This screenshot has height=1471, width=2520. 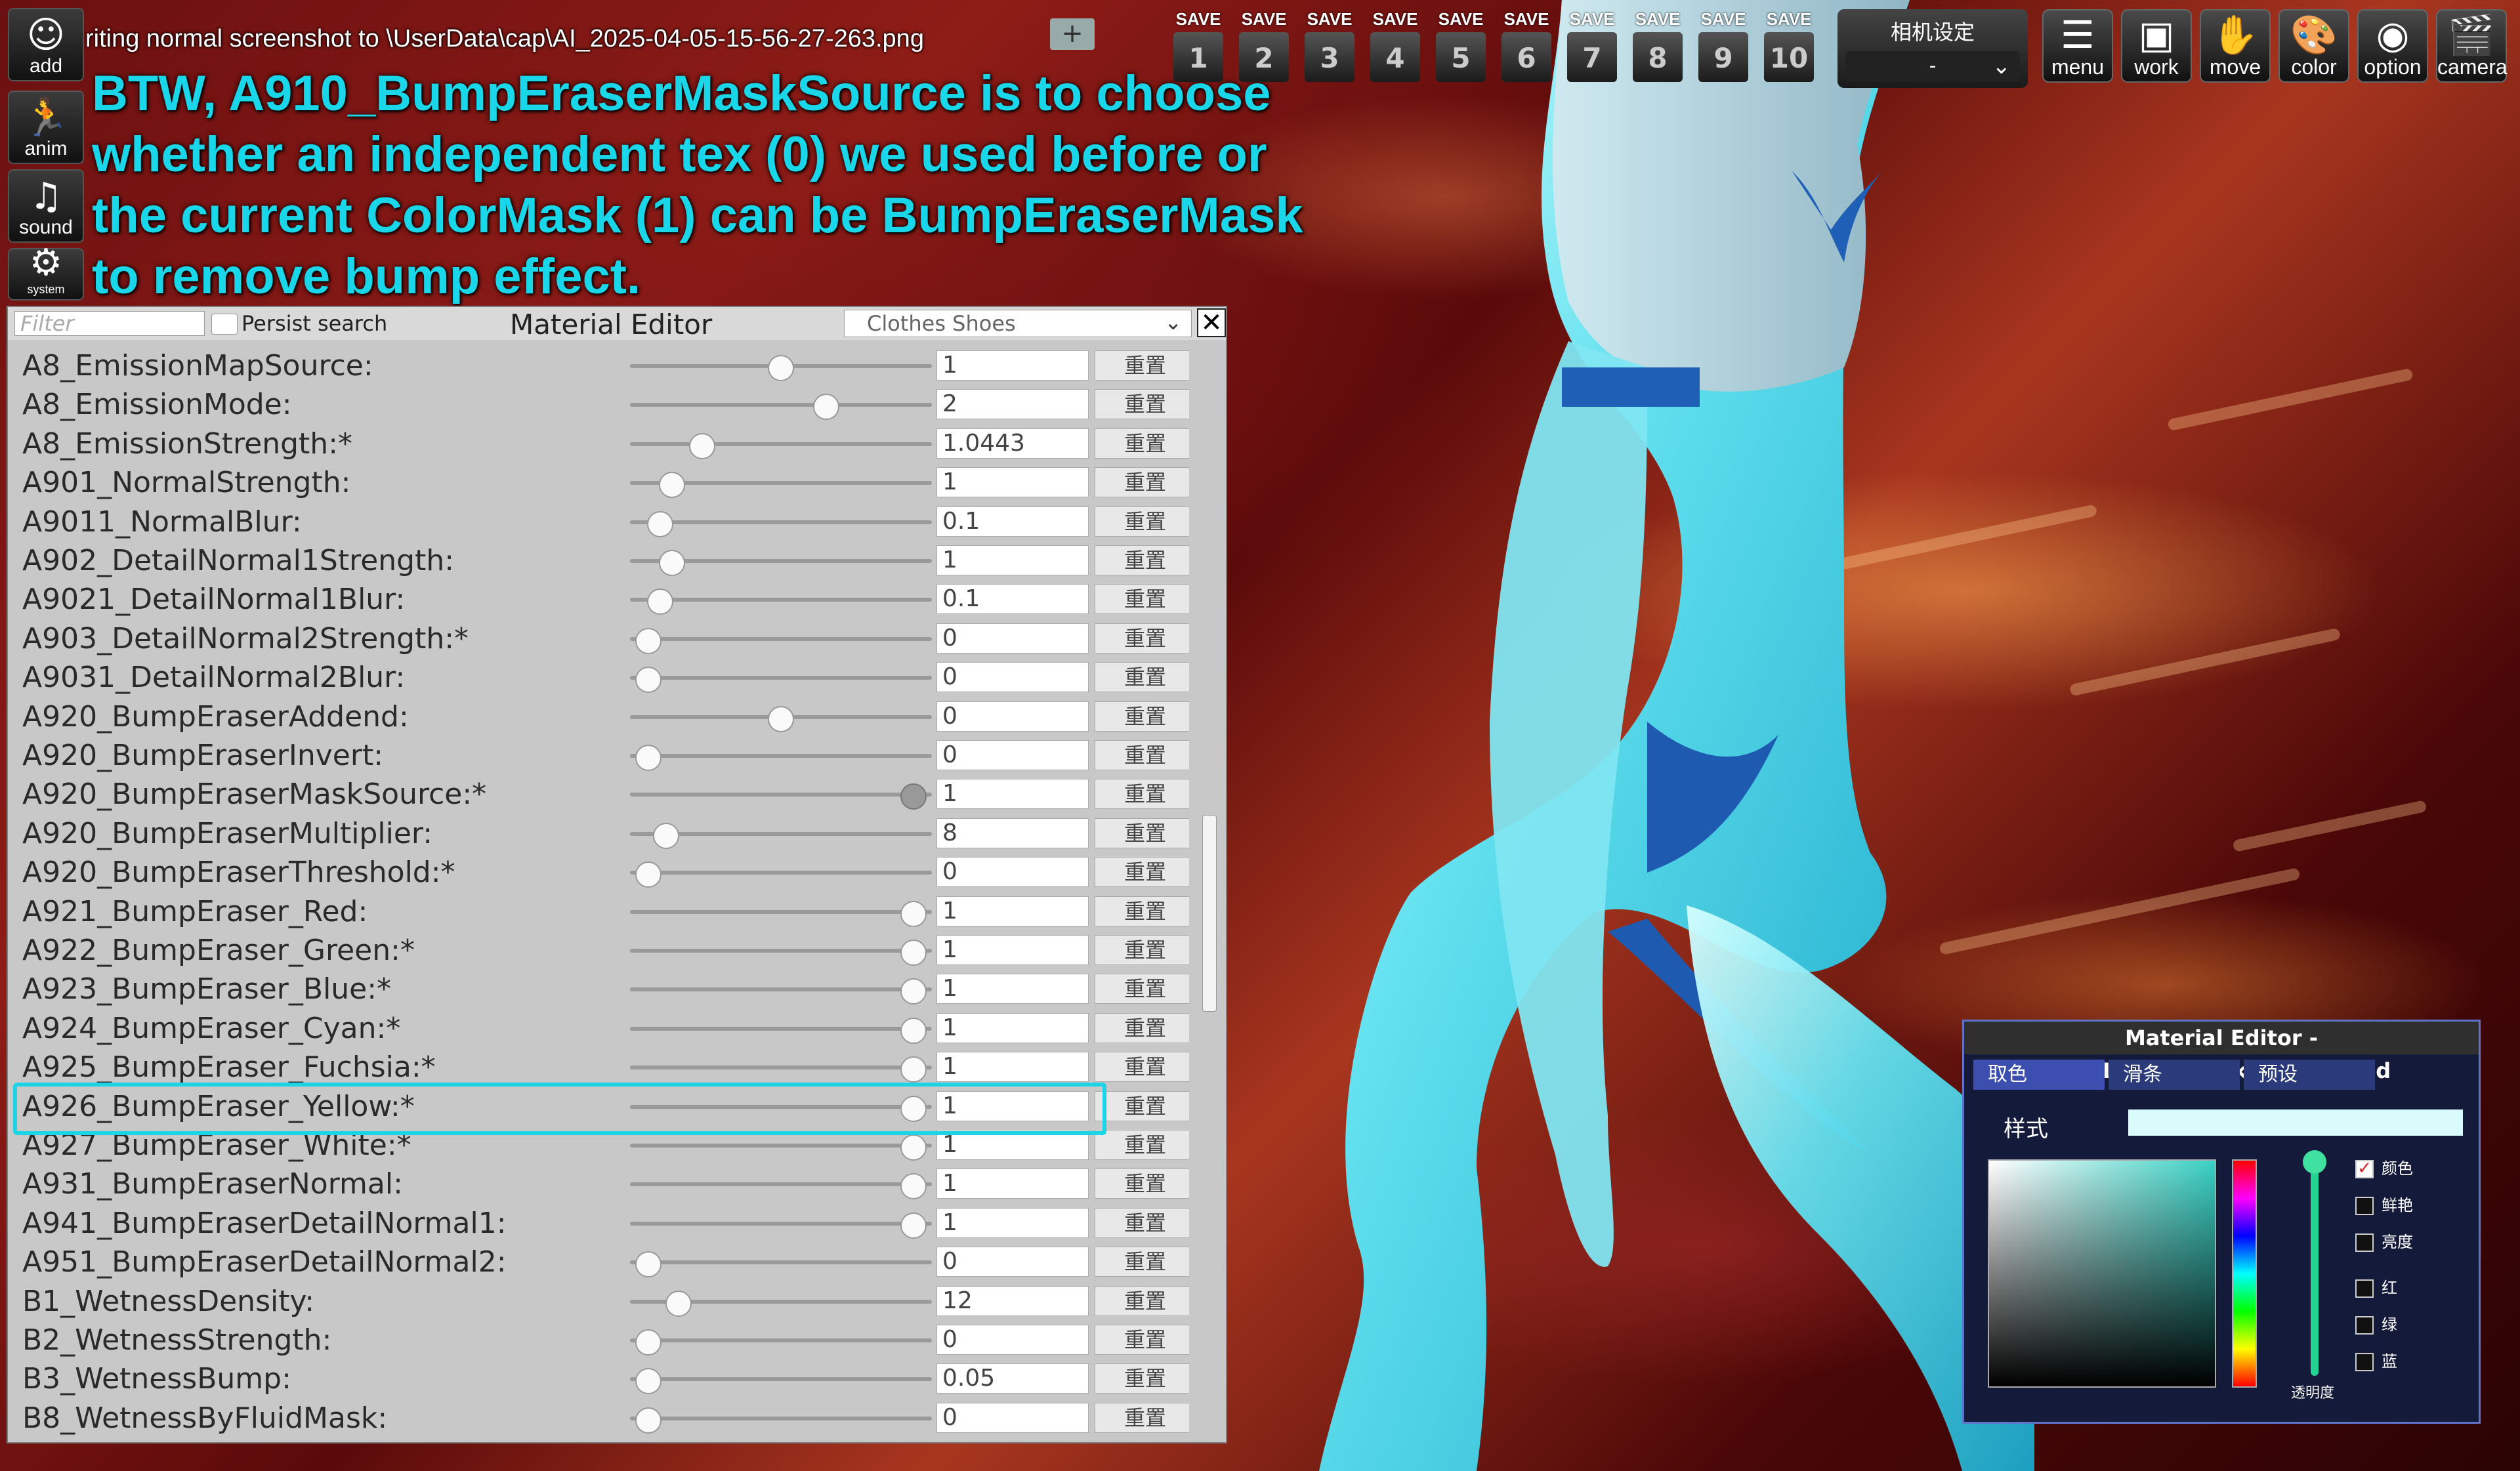 What do you see at coordinates (2376, 1323) in the screenshot?
I see `color-mode-option: 绿` at bounding box center [2376, 1323].